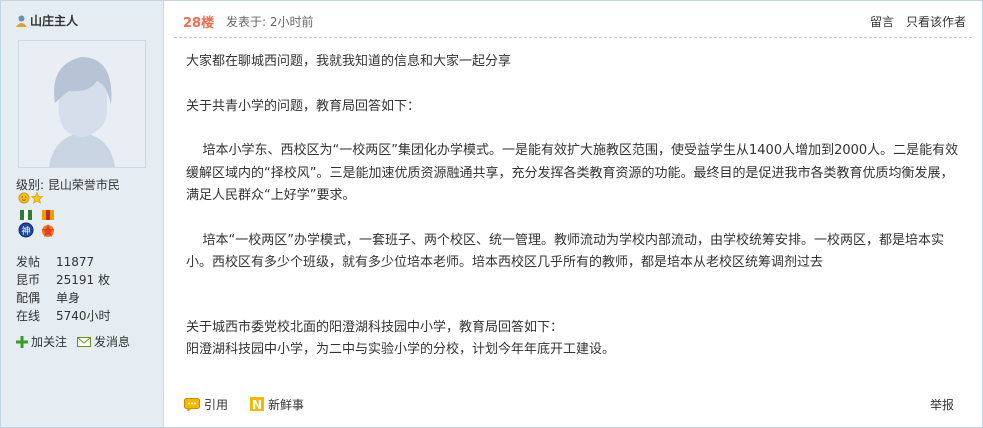 The height and width of the screenshot is (428, 983). I want to click on star-icon, so click(37, 198).